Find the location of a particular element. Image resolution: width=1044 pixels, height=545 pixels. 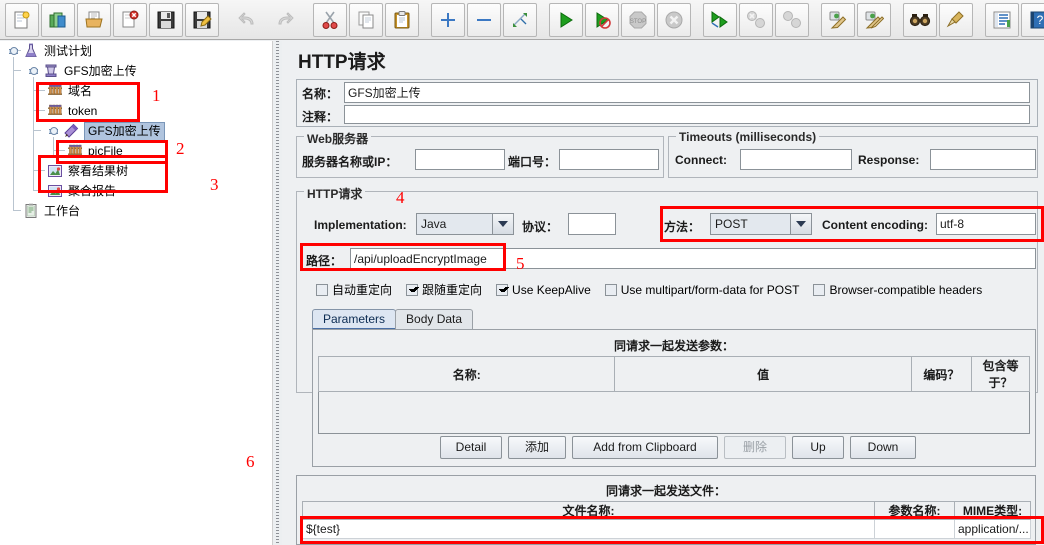

help-icon: ? is located at coordinates (1032, 19).